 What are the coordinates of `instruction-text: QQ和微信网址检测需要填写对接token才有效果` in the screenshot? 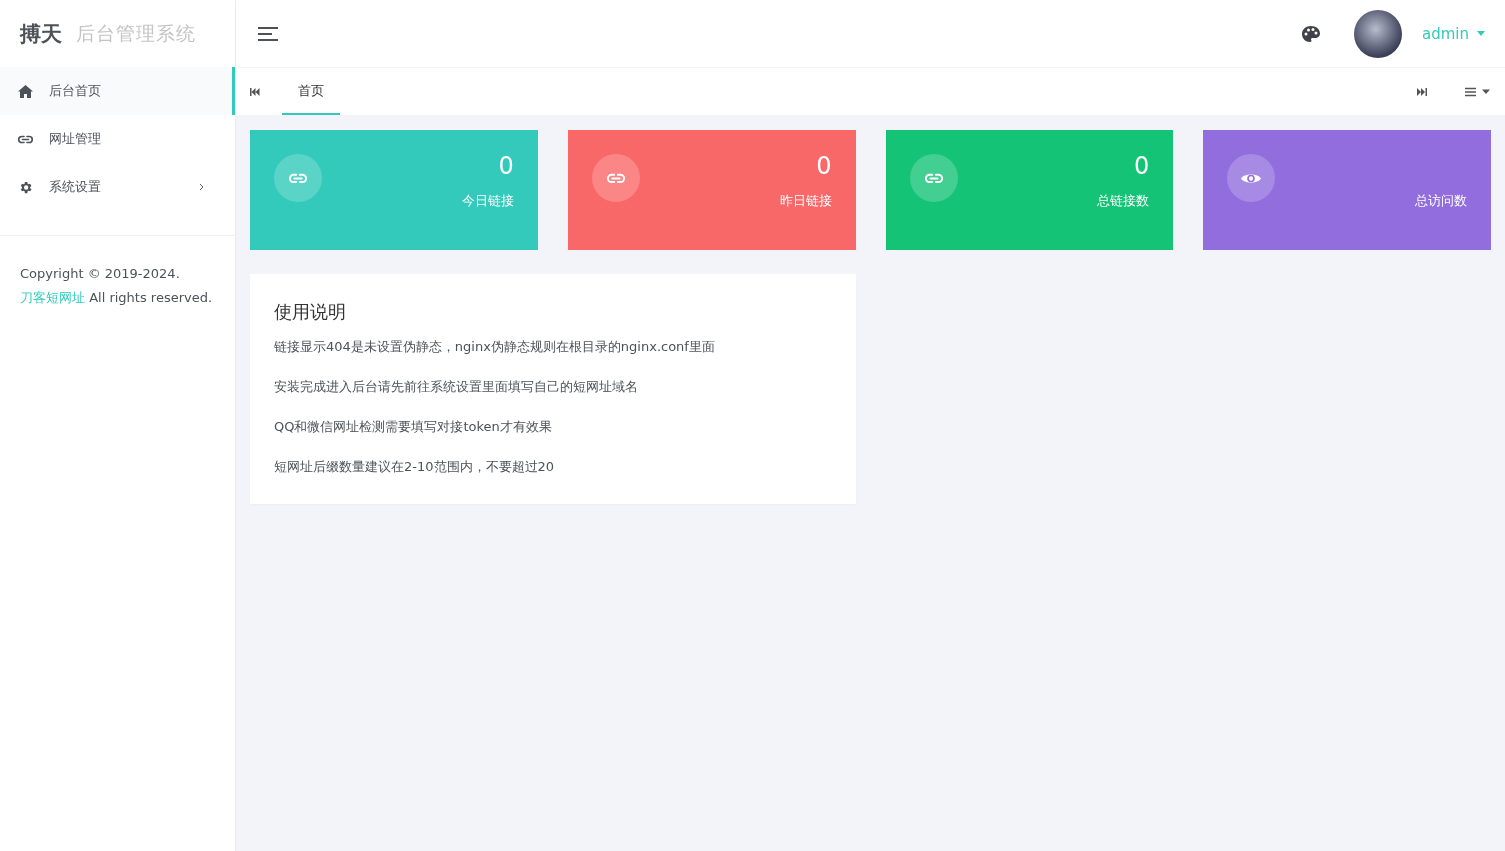 It's located at (413, 427).